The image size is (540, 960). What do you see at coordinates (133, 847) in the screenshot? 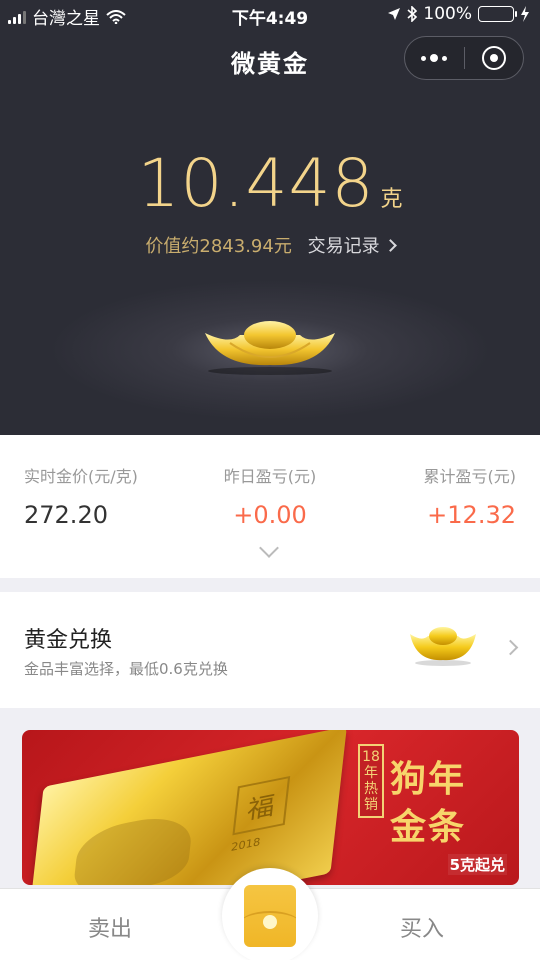
I see `dog-engraving` at bounding box center [133, 847].